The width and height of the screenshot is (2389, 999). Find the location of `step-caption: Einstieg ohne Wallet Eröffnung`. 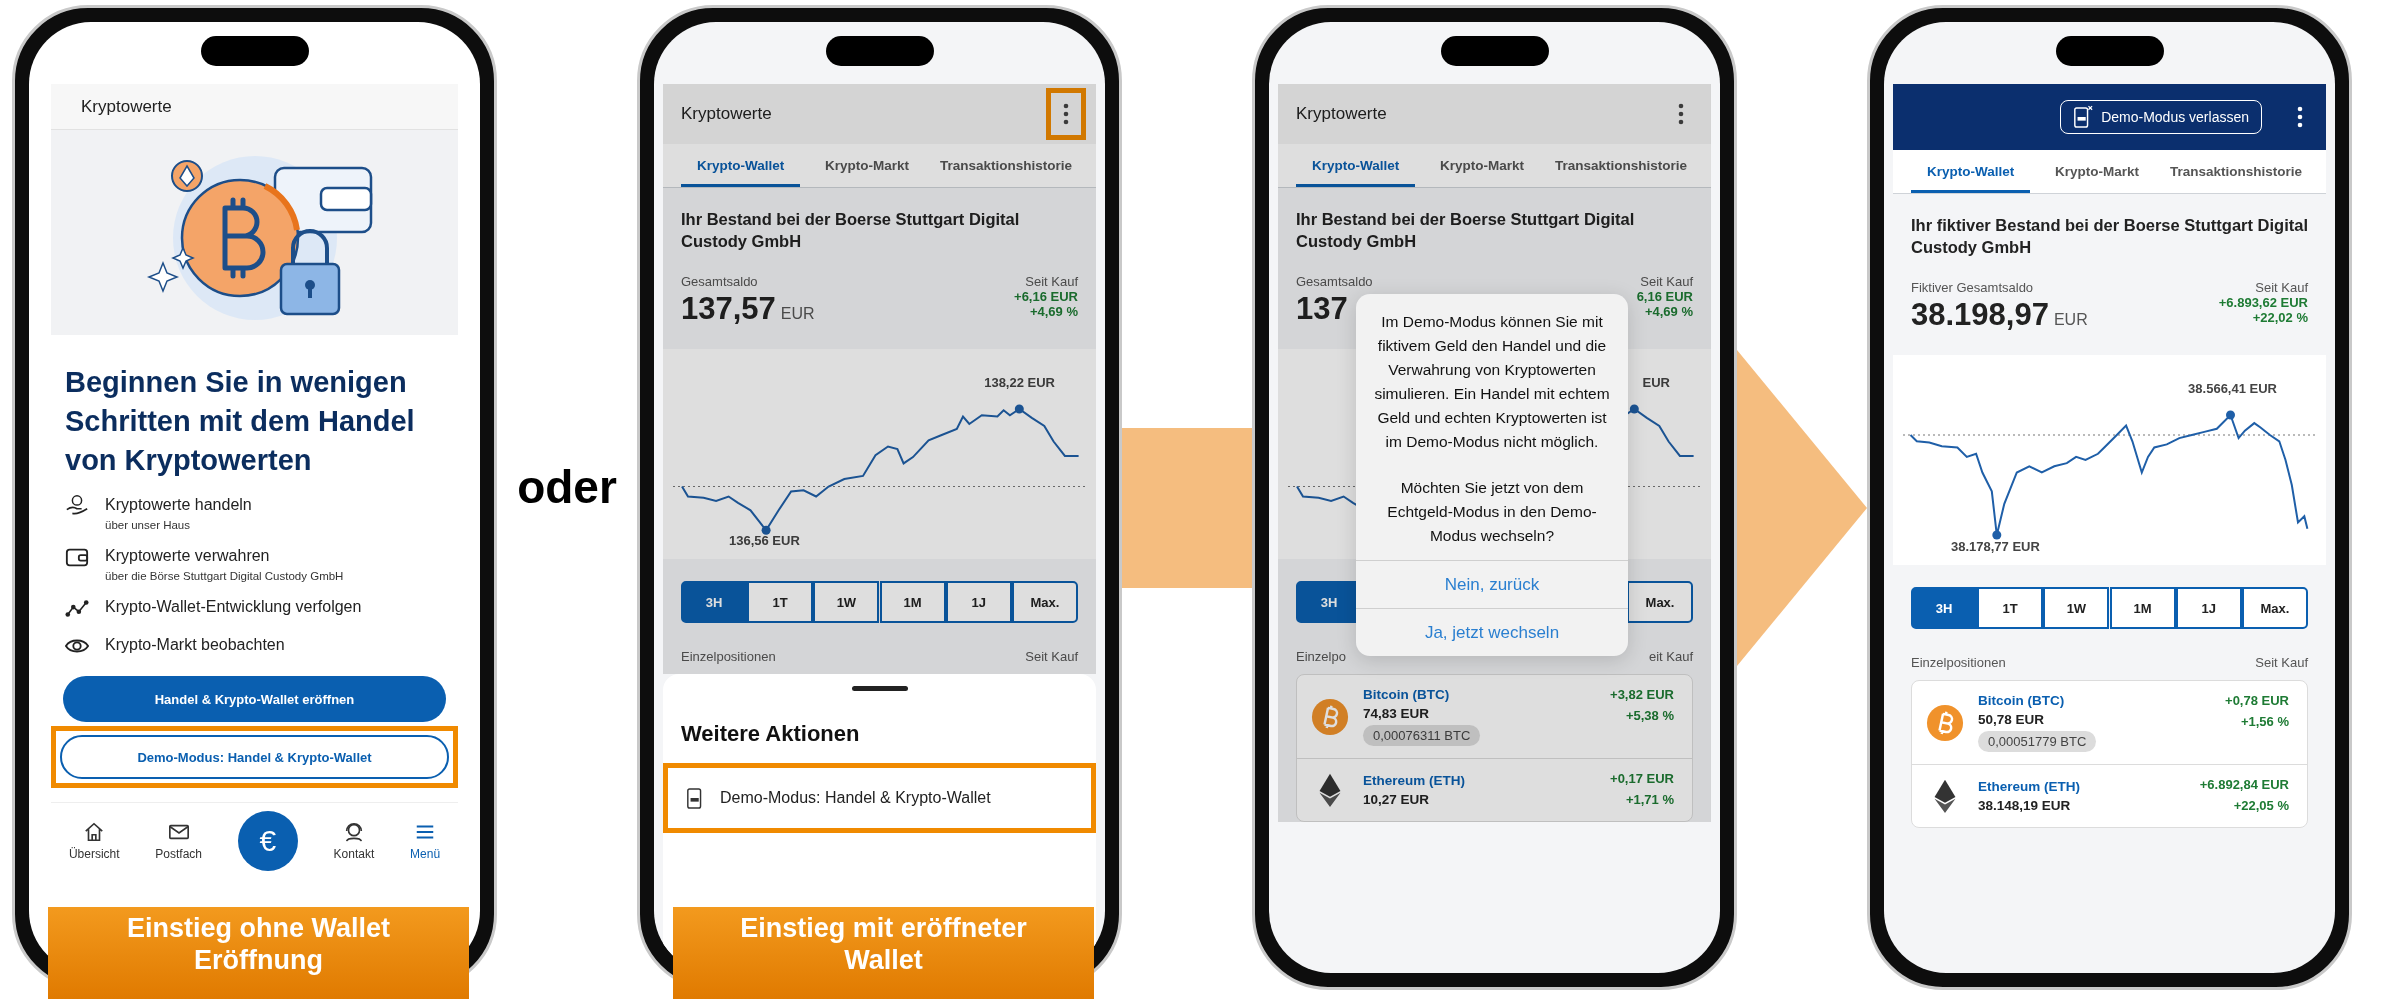

step-caption: Einstieg ohne Wallet Eröffnung is located at coordinates (258, 953).